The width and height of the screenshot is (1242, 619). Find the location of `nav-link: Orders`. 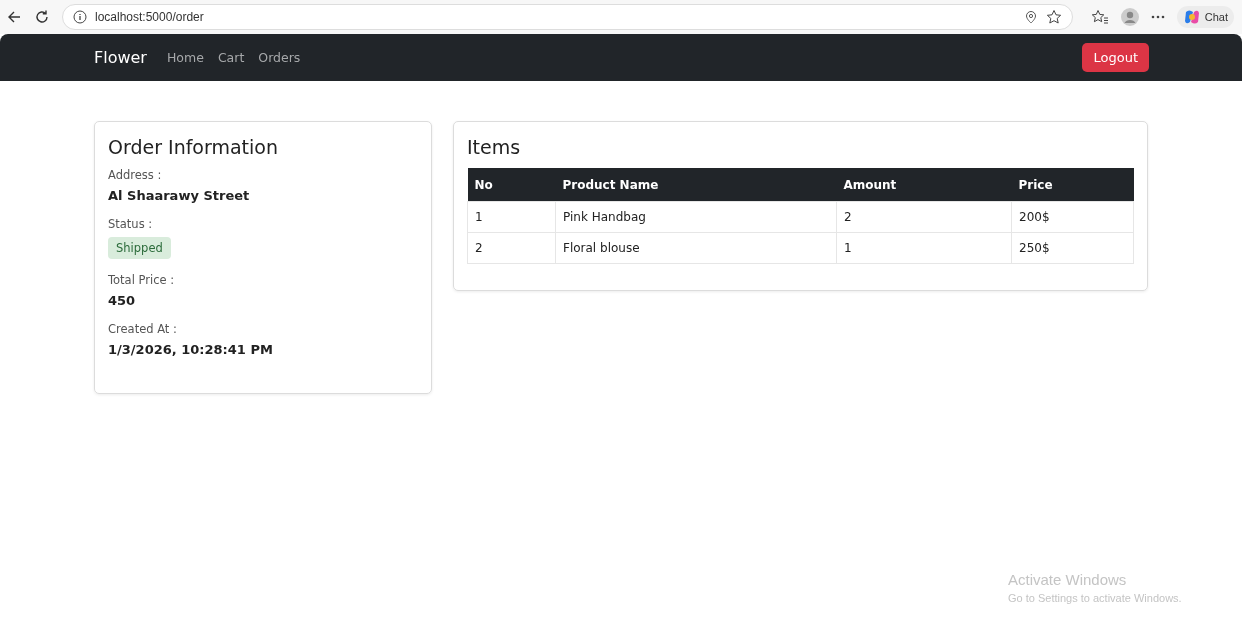

nav-link: Orders is located at coordinates (279, 57).